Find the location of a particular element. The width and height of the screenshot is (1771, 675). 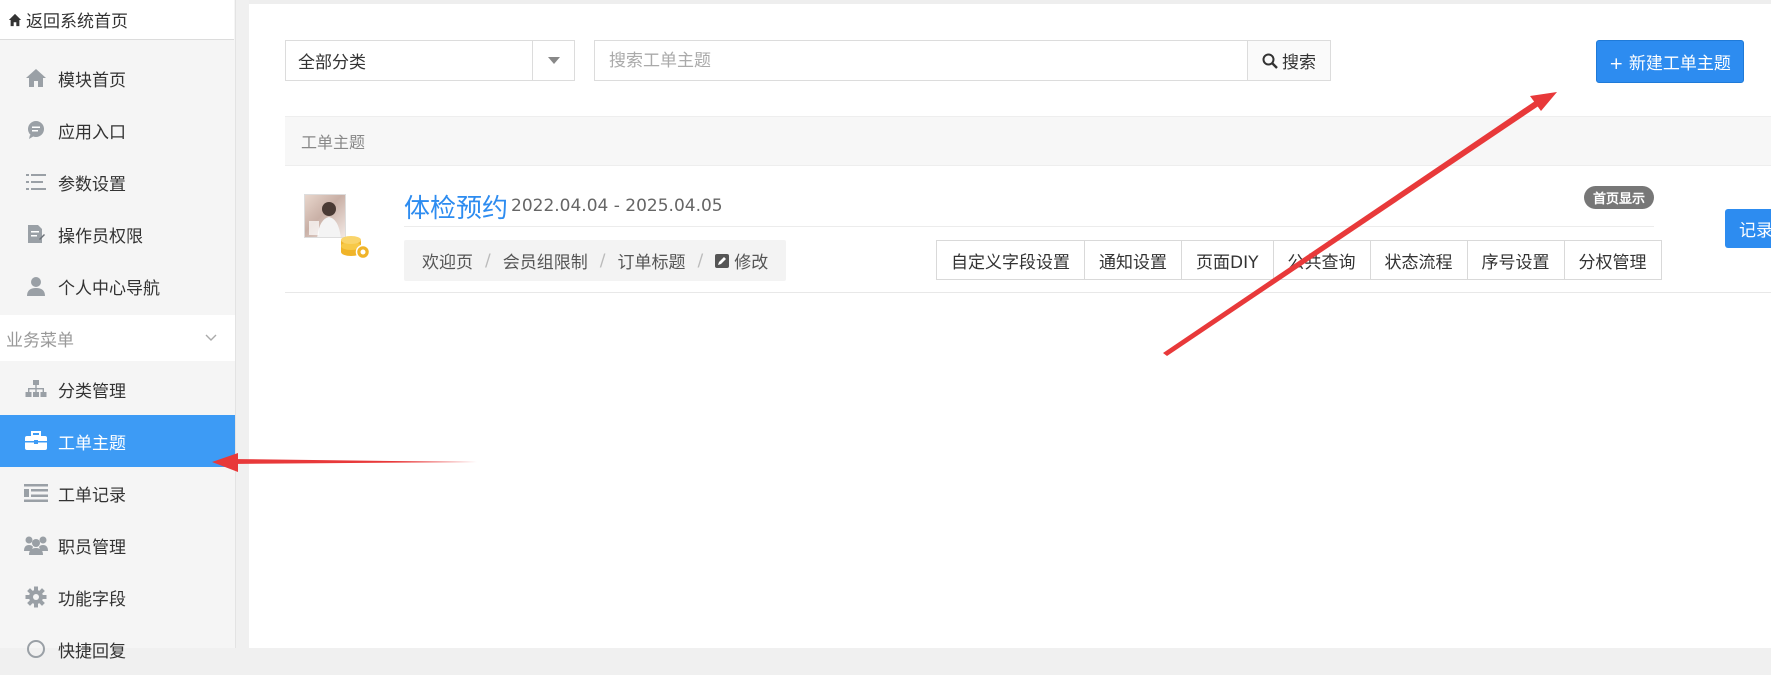

topic-action-buttons: 自定义字段设置 通知设置 页面DIY 公共查询 状态流程 序号设置 分权管理 is located at coordinates (1299, 260).